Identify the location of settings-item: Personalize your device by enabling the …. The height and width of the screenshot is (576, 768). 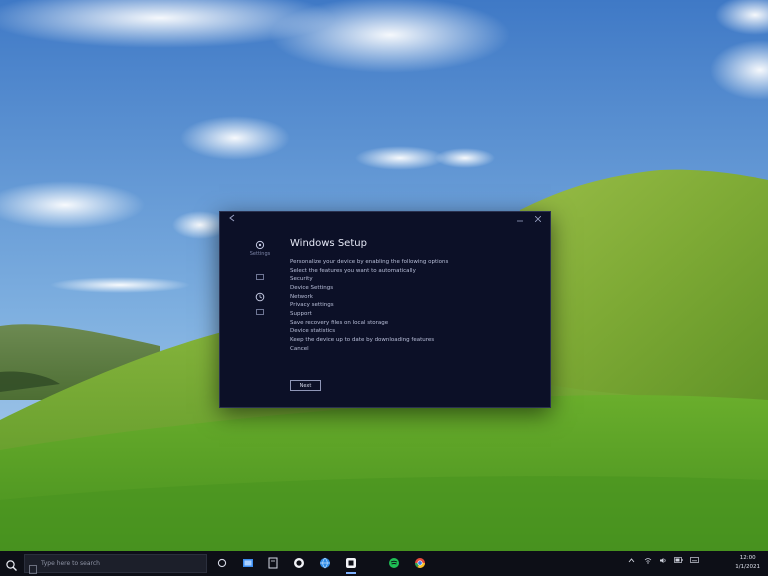
(415, 262).